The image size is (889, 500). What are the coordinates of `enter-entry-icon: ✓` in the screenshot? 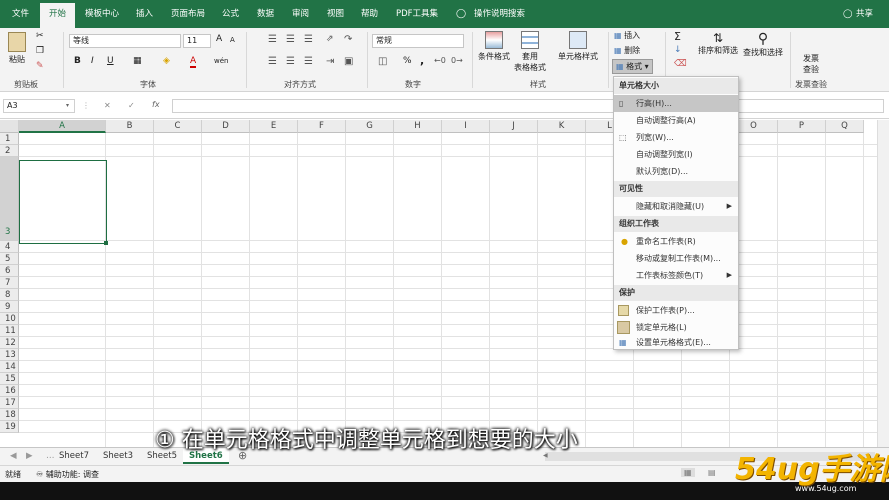 It's located at (131, 105).